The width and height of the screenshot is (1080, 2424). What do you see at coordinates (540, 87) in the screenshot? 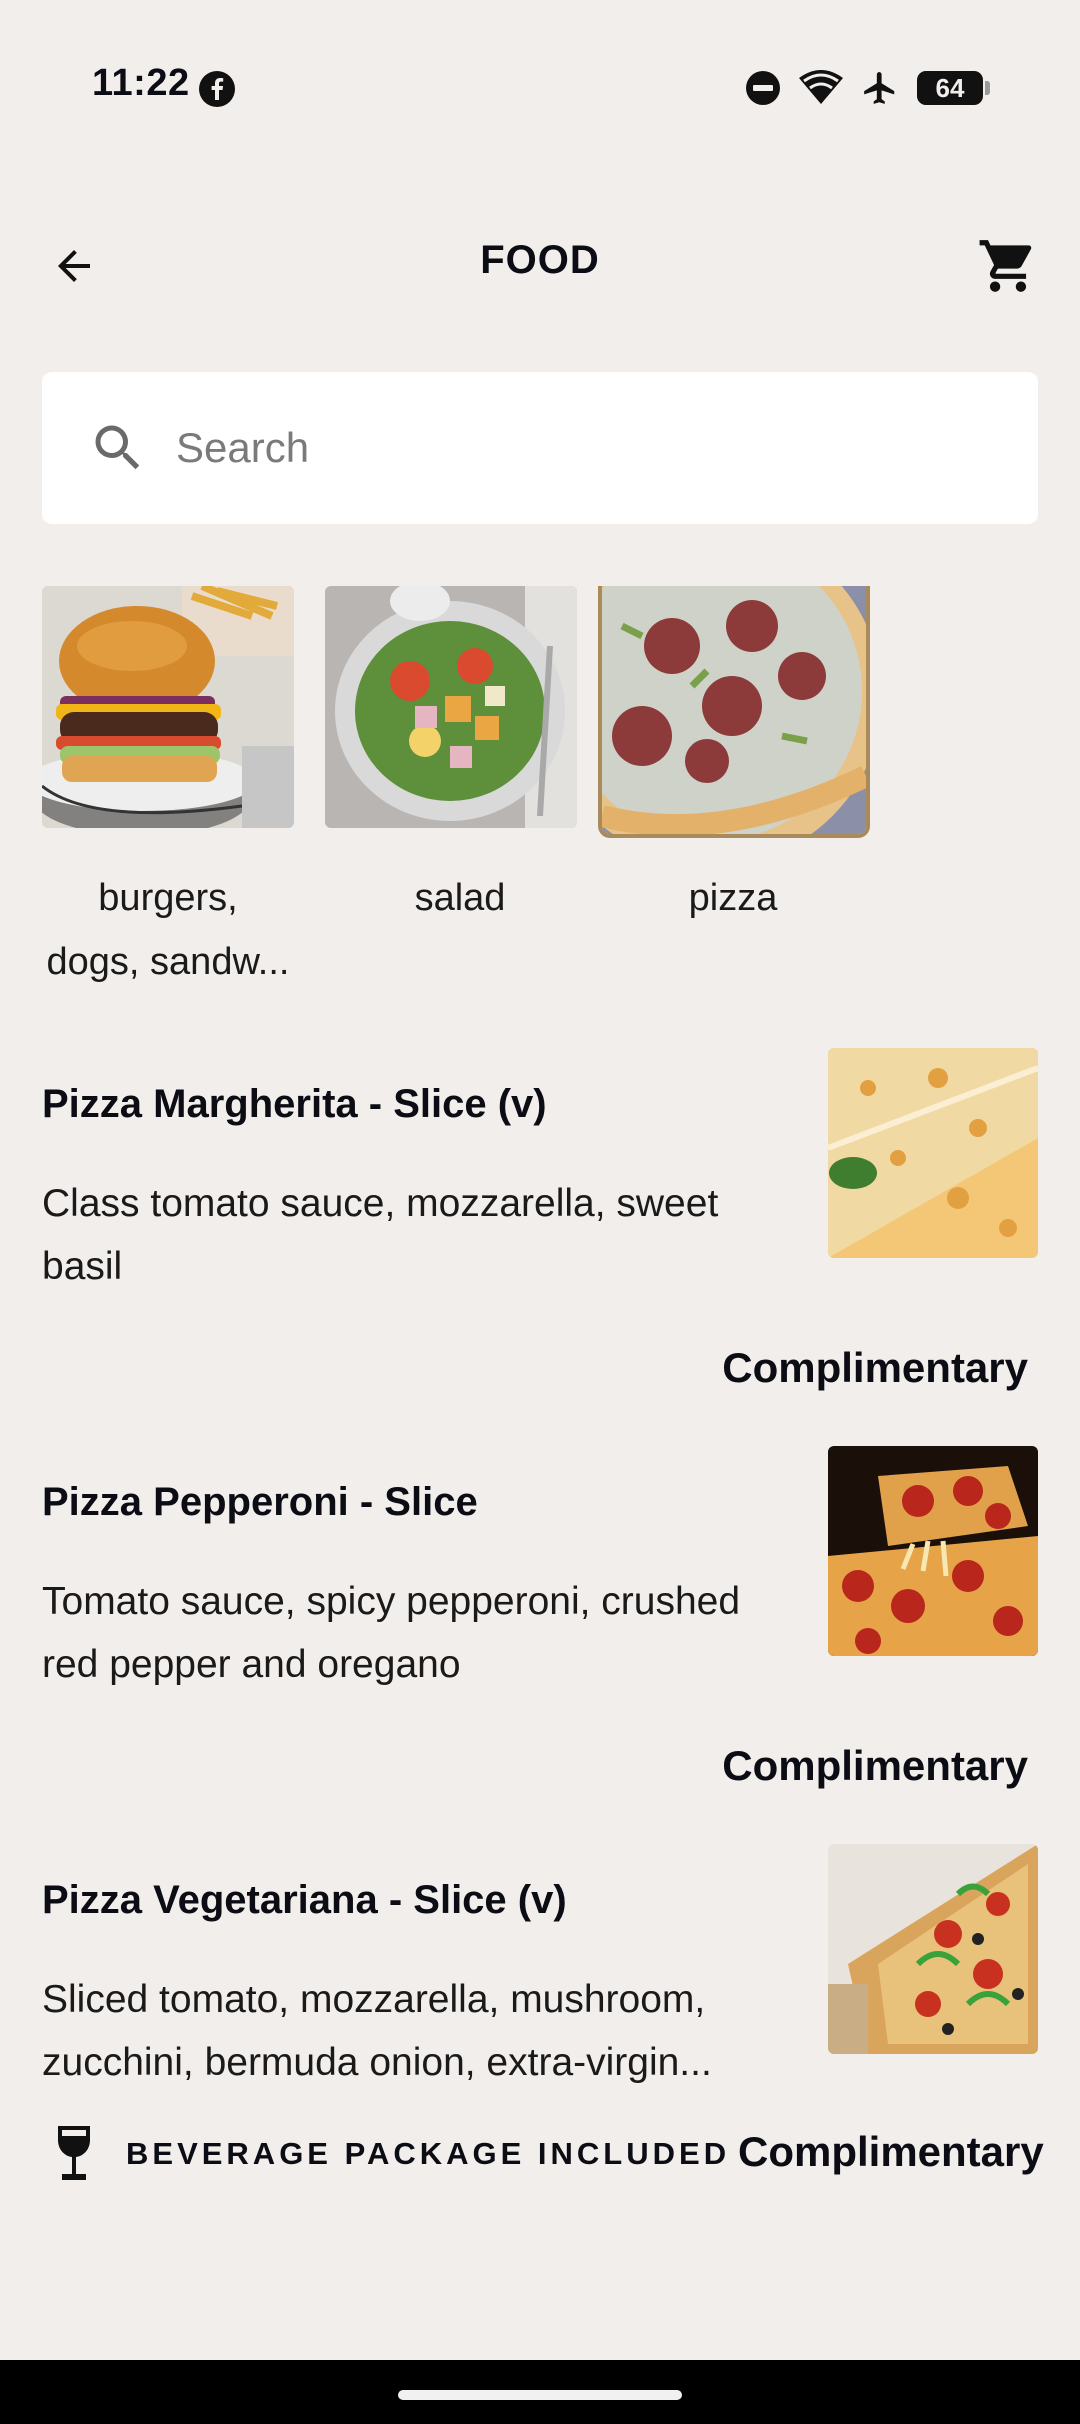
I see `status-bar: 11:22 64` at bounding box center [540, 87].